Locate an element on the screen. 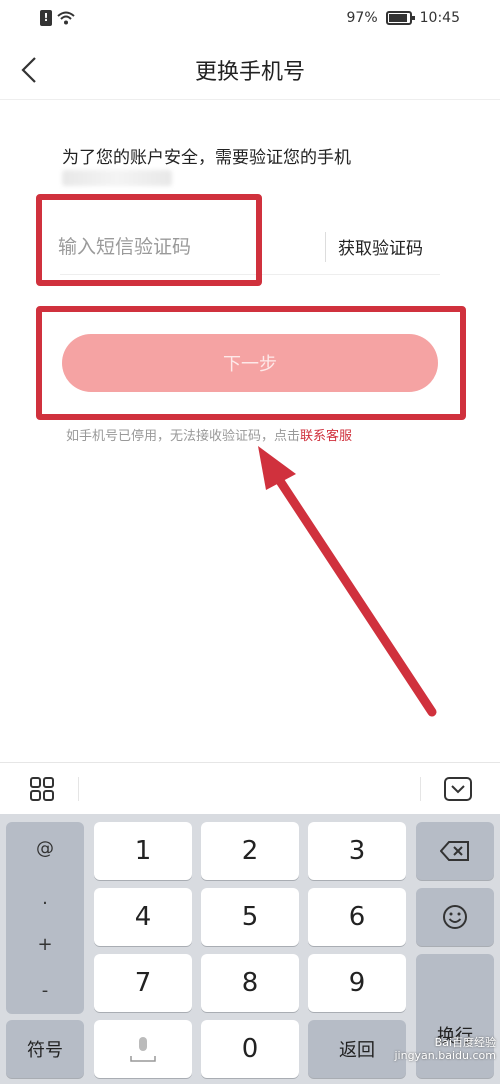 The height and width of the screenshot is (1084, 500). highlight-box-next is located at coordinates (251, 363).